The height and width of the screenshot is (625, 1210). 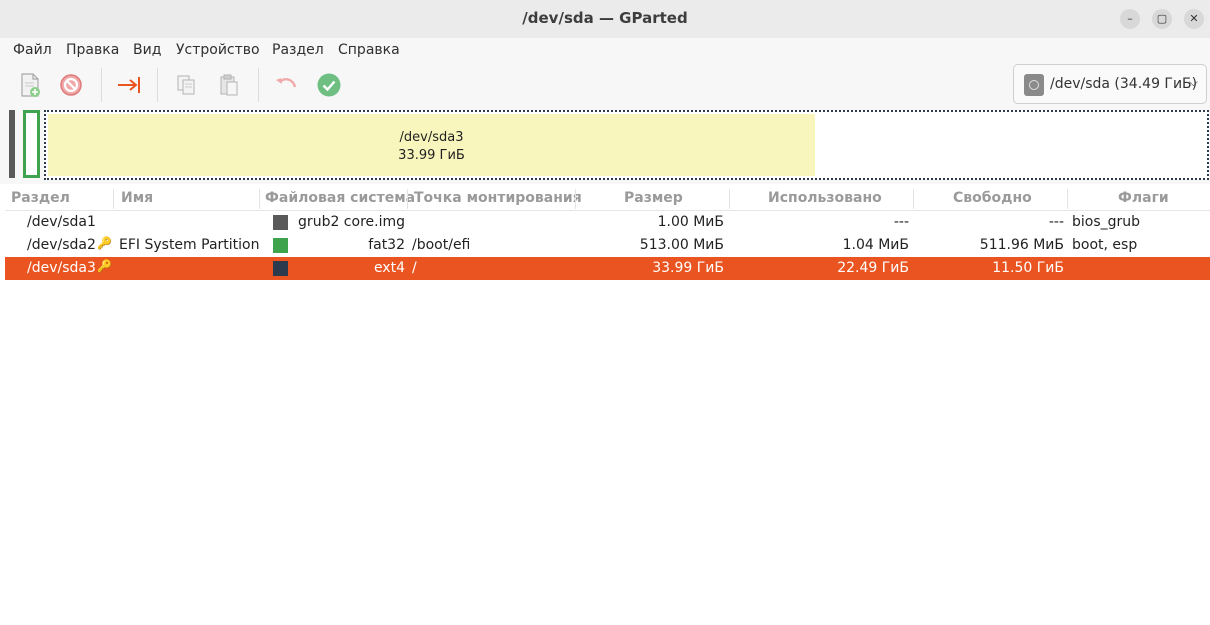 I want to click on menu-help: Справка, so click(x=369, y=50).